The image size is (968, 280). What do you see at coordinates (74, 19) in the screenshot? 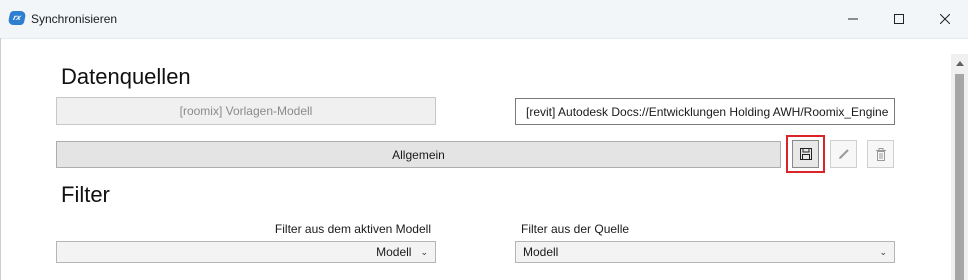
I see `window-title: Synchronisieren` at bounding box center [74, 19].